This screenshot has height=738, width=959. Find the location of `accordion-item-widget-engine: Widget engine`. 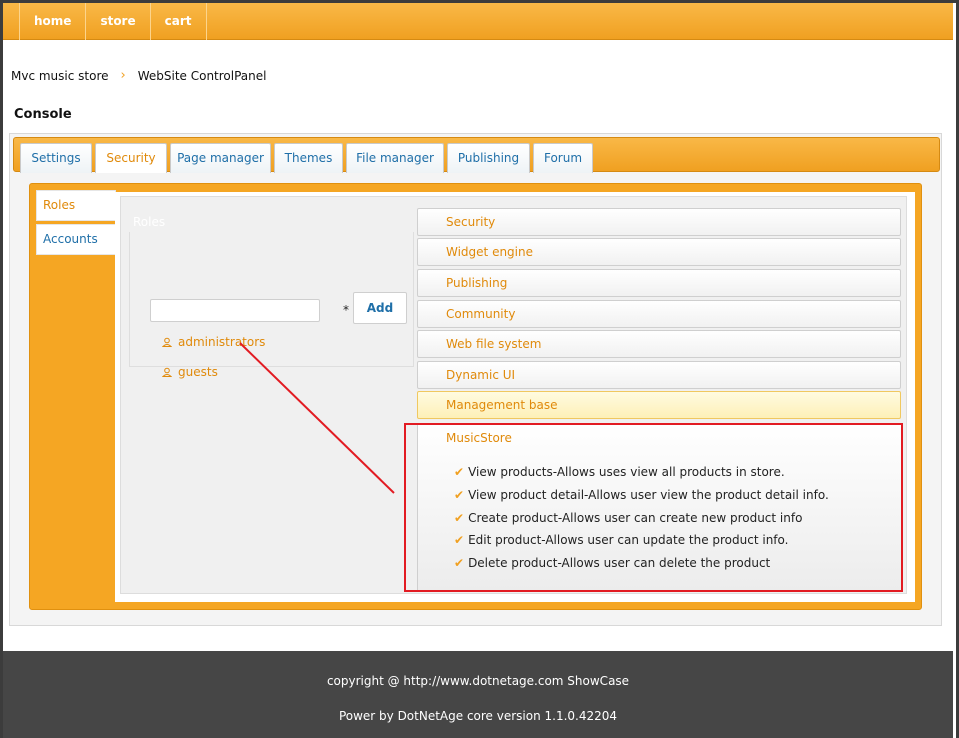

accordion-item-widget-engine: Widget engine is located at coordinates (659, 252).